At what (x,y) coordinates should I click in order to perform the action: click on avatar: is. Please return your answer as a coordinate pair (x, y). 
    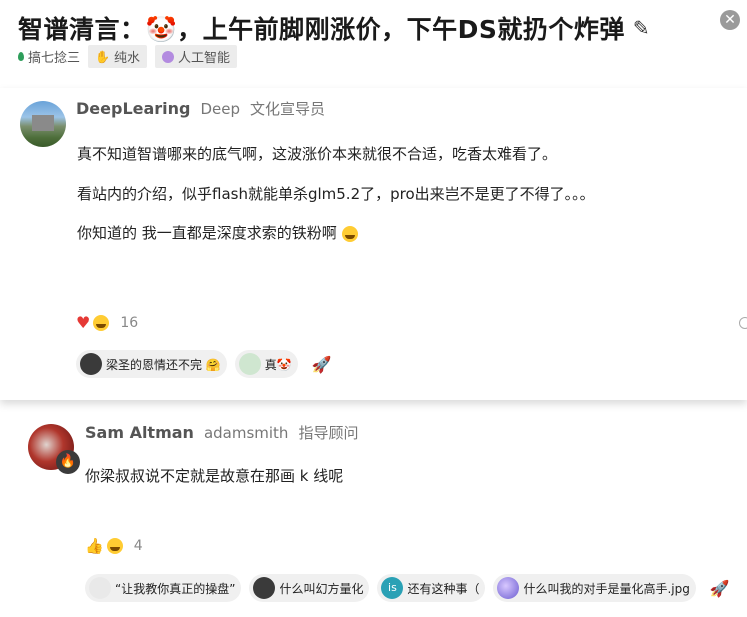
    Looking at the image, I should click on (392, 588).